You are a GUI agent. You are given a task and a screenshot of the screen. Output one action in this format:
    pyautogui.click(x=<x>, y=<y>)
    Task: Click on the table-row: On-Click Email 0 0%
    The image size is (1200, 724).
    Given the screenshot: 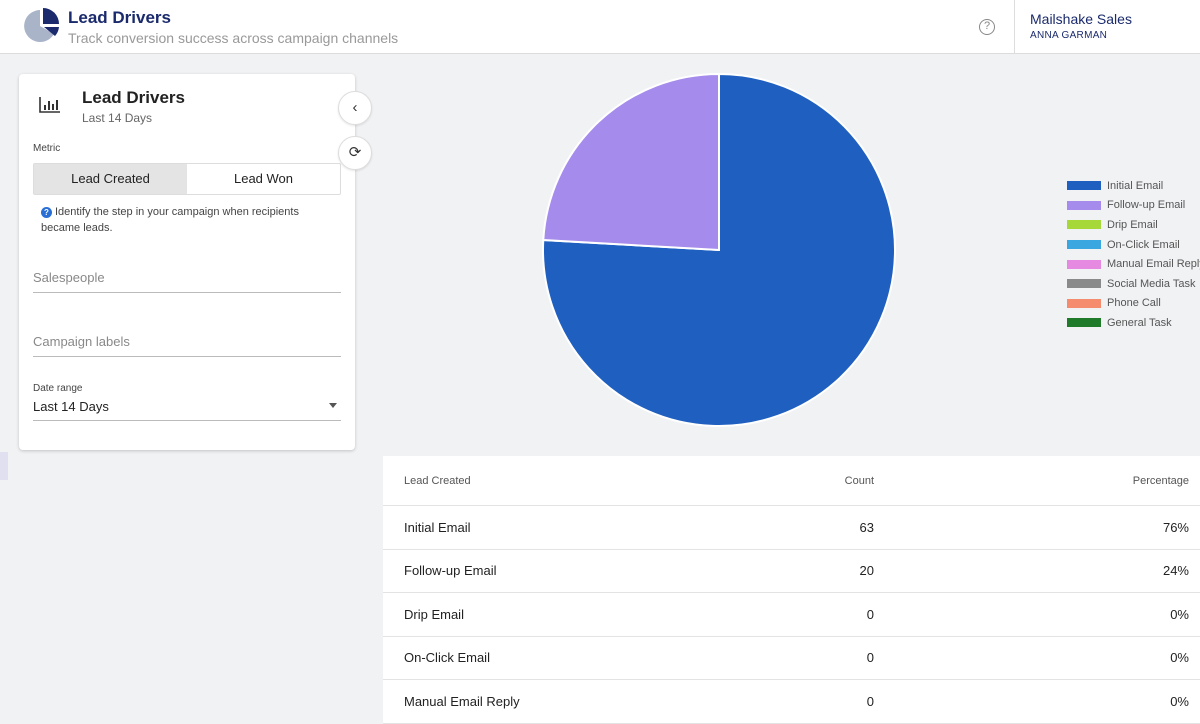 What is the action you would take?
    pyautogui.click(x=791, y=658)
    